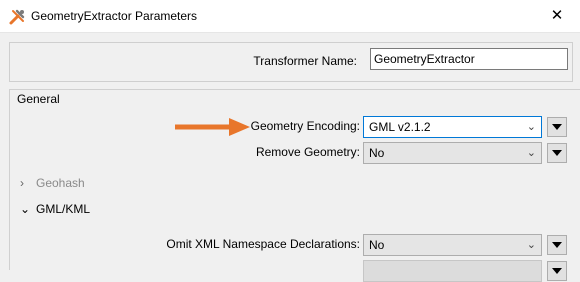 This screenshot has height=282, width=580. Describe the element at coordinates (63, 209) in the screenshot. I see `gml-kml-section-title: GML/KML` at that location.